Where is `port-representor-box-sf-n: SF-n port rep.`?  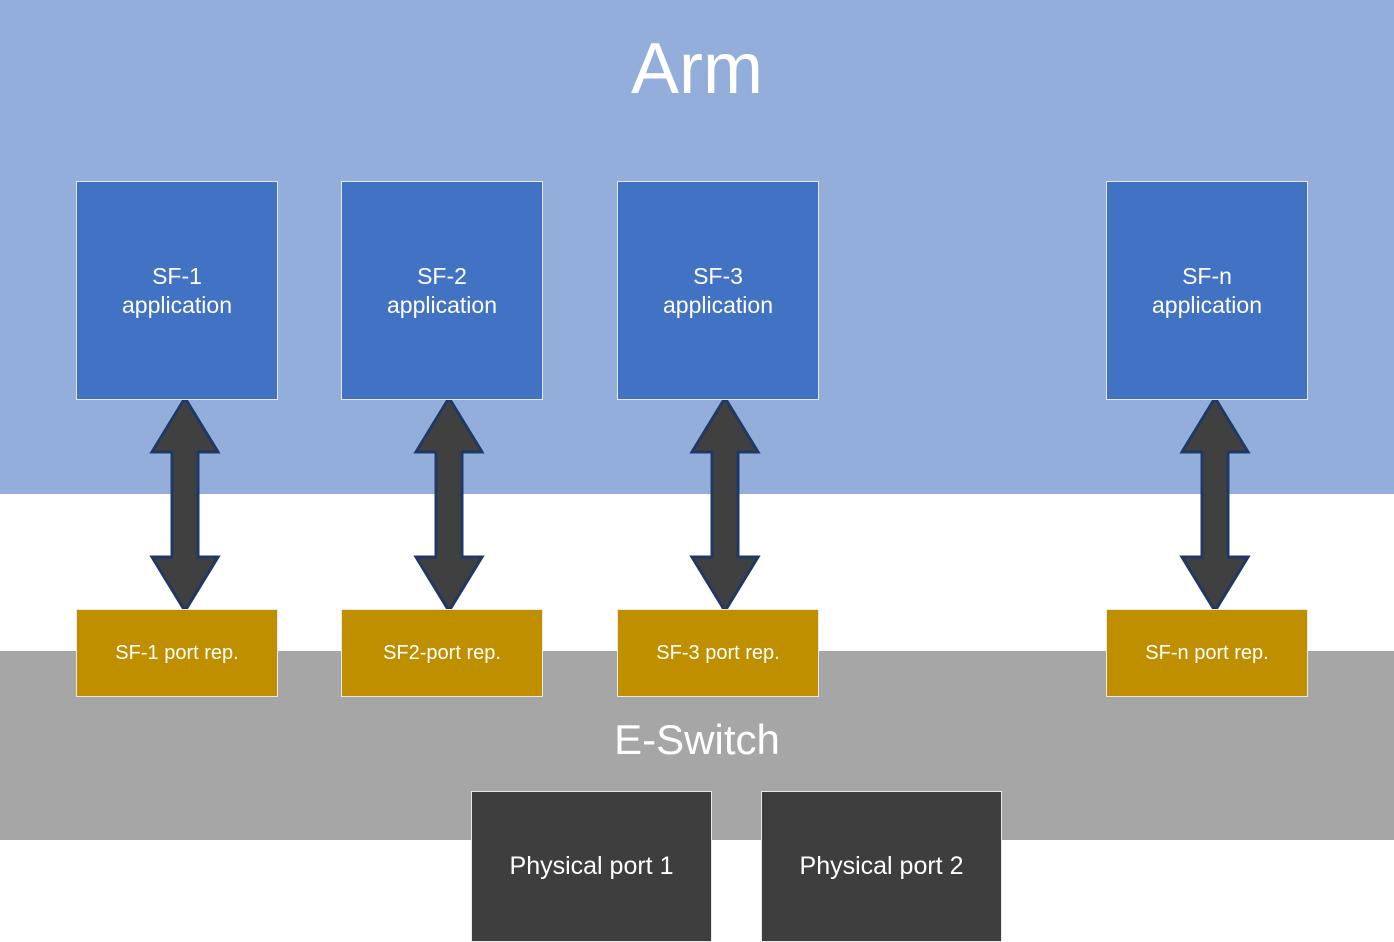 port-representor-box-sf-n: SF-n port rep. is located at coordinates (1207, 653).